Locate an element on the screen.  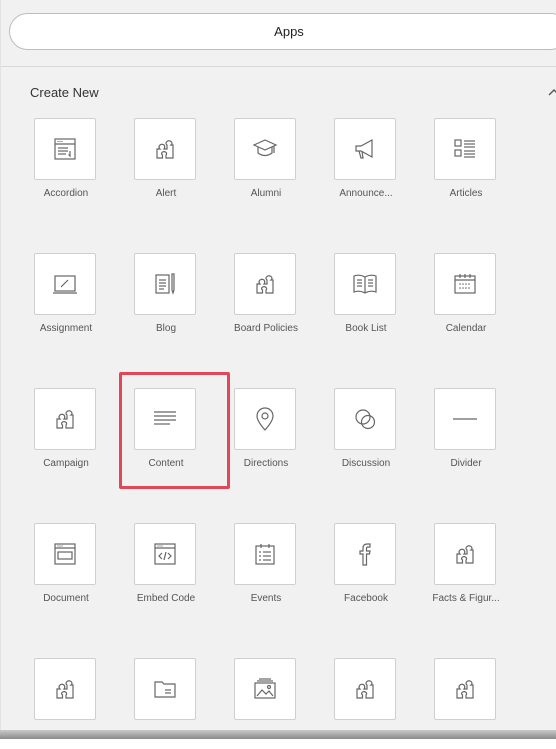
tile-events: Events is located at coordinates (265, 563).